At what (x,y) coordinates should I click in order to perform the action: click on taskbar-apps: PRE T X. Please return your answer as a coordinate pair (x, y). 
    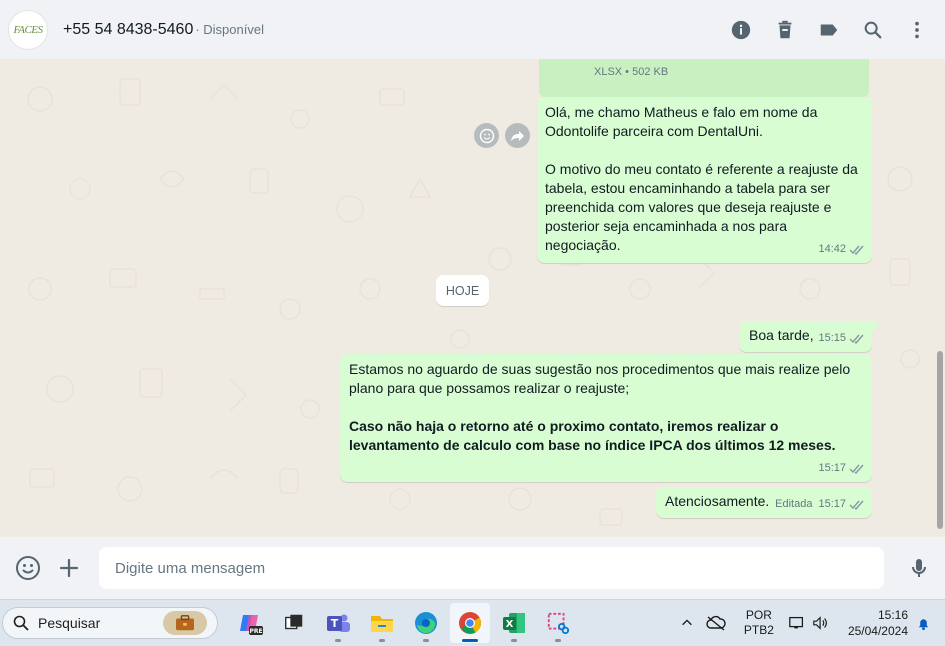
    Looking at the image, I should click on (406, 623).